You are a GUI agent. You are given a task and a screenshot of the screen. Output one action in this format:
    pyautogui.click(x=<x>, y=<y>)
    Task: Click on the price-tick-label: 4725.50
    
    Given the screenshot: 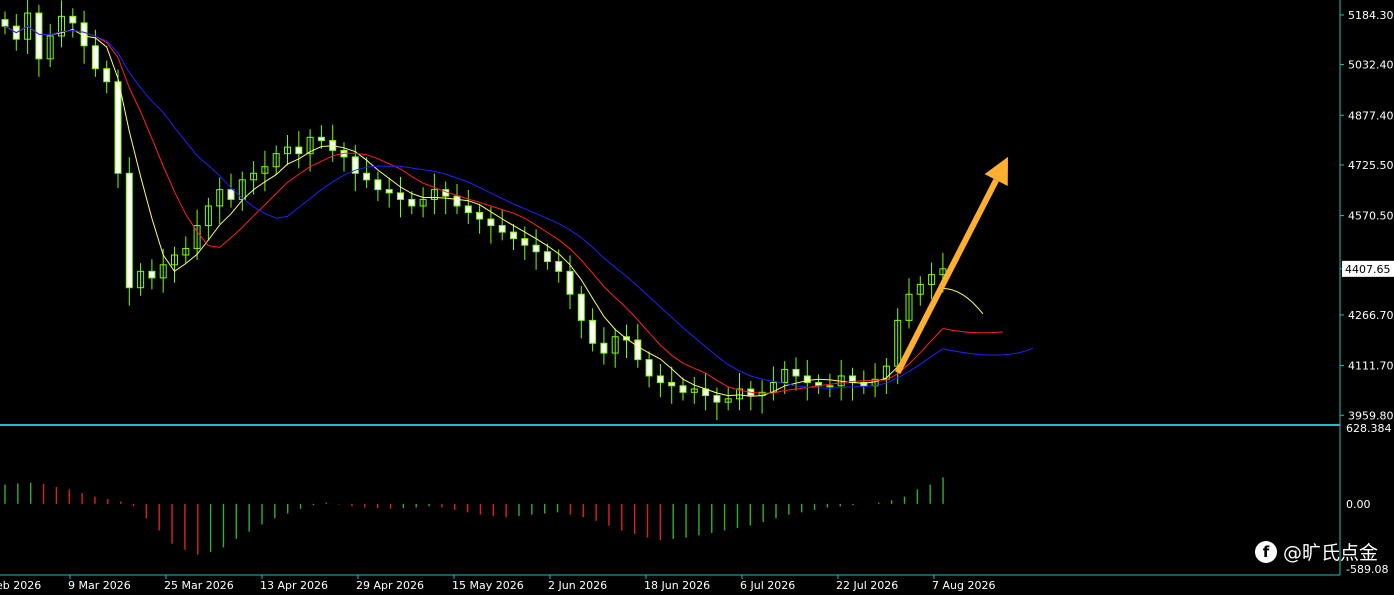 What is the action you would take?
    pyautogui.click(x=1371, y=165)
    